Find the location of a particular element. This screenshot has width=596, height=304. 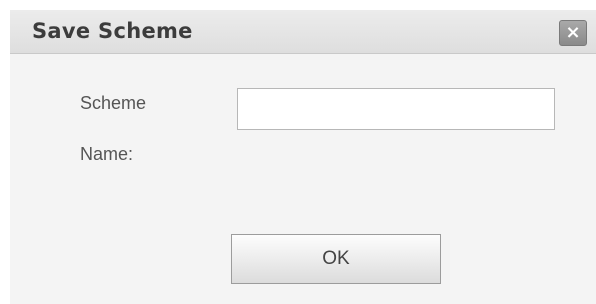

close-button: × is located at coordinates (573, 33).